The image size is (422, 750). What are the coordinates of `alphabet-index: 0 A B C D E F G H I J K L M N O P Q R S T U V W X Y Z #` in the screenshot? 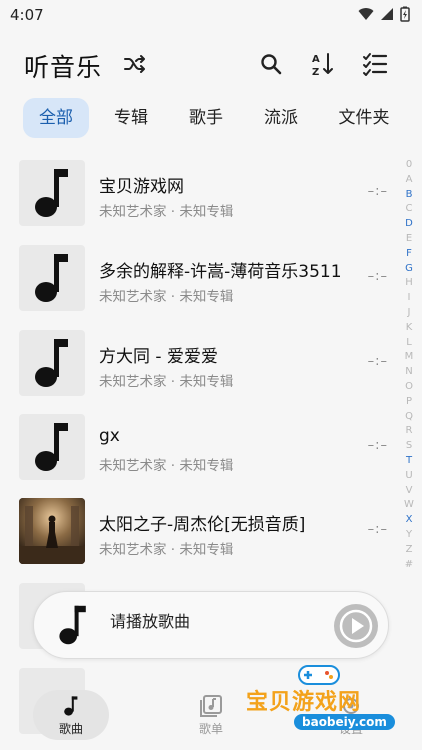 It's located at (409, 365).